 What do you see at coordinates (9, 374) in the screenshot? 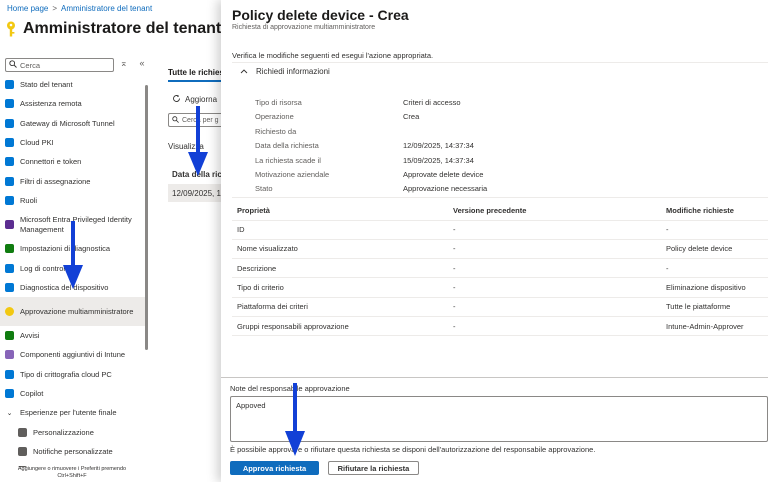
I see `encryption-icon` at bounding box center [9, 374].